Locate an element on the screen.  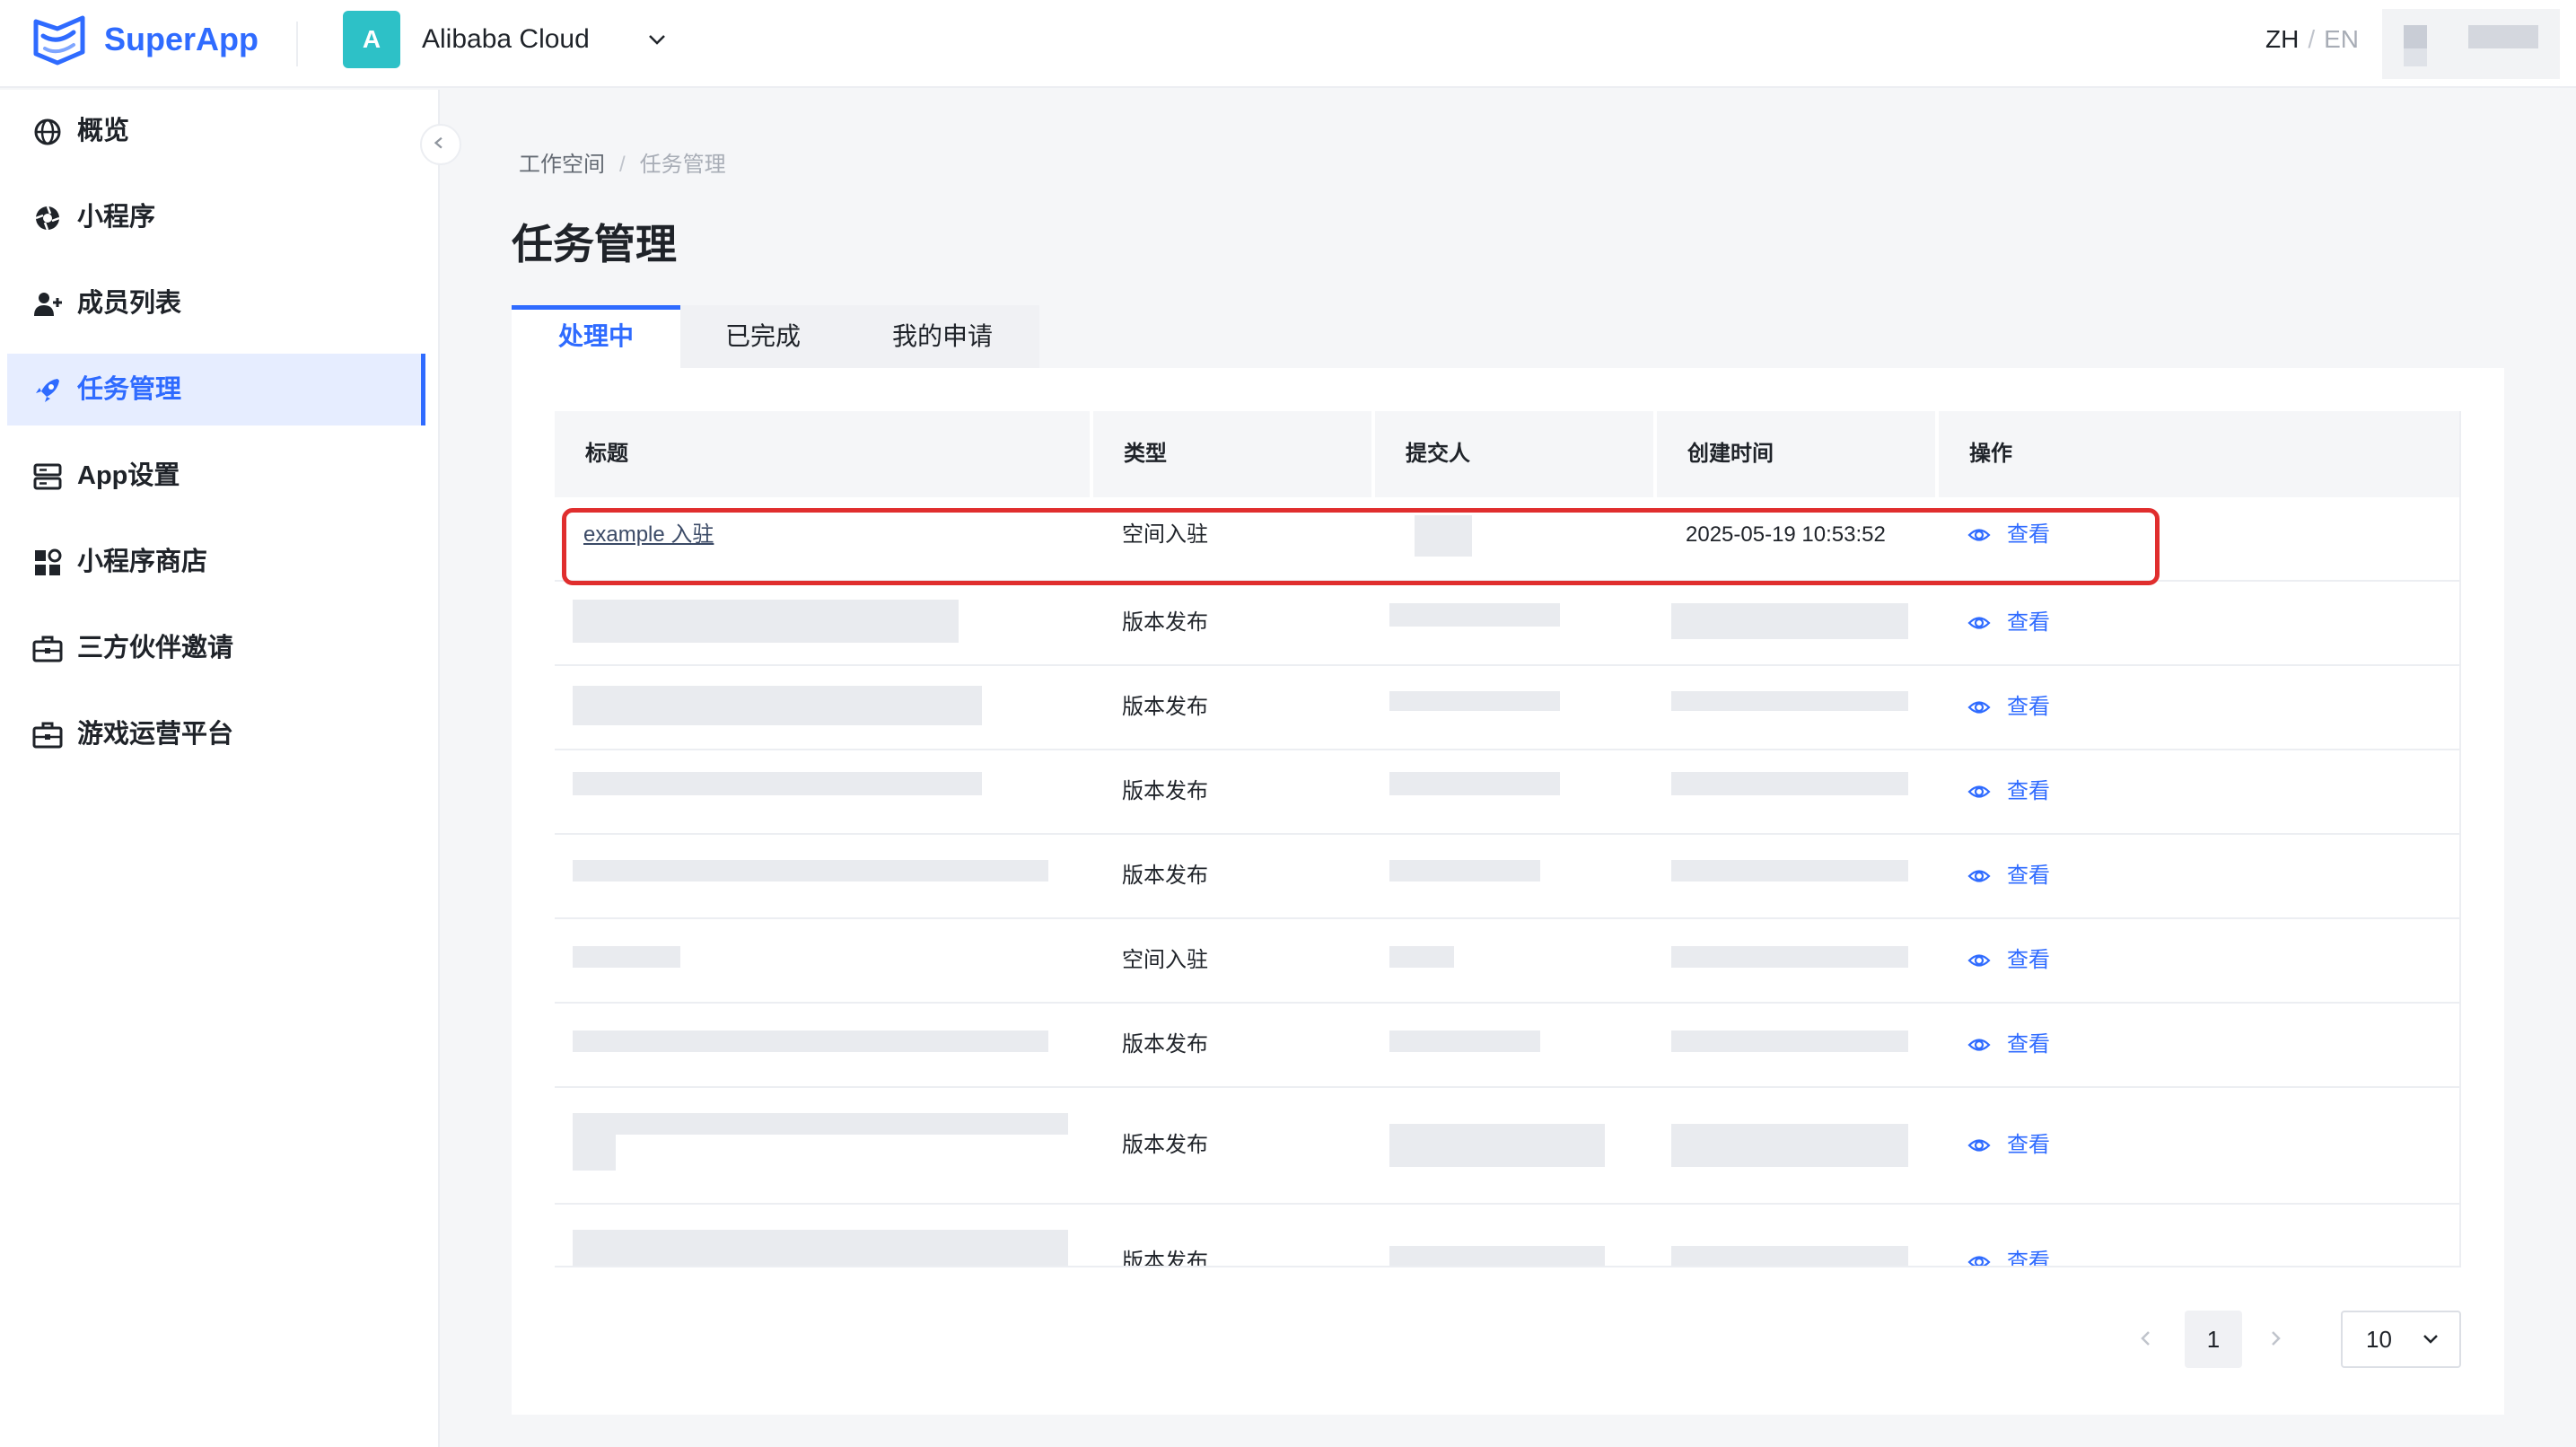
tab-my-requests: 我的申请 is located at coordinates (943, 336).